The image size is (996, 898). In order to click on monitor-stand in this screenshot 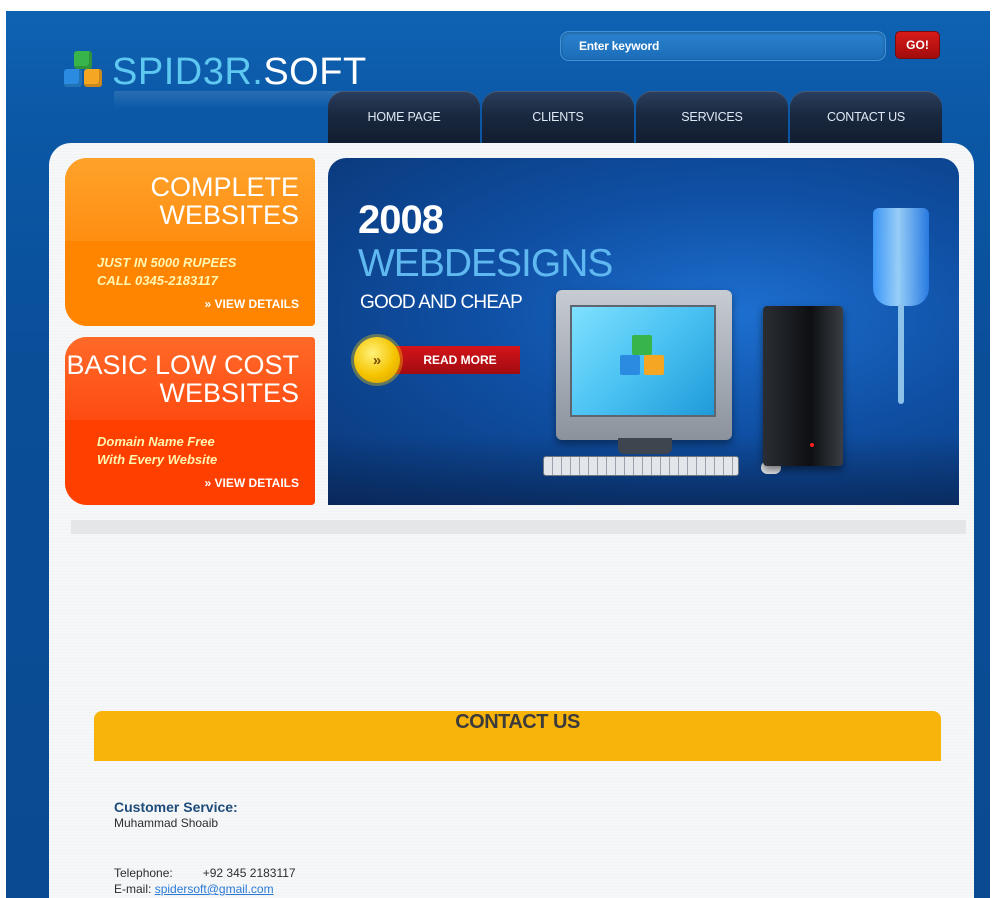, I will do `click(645, 446)`.